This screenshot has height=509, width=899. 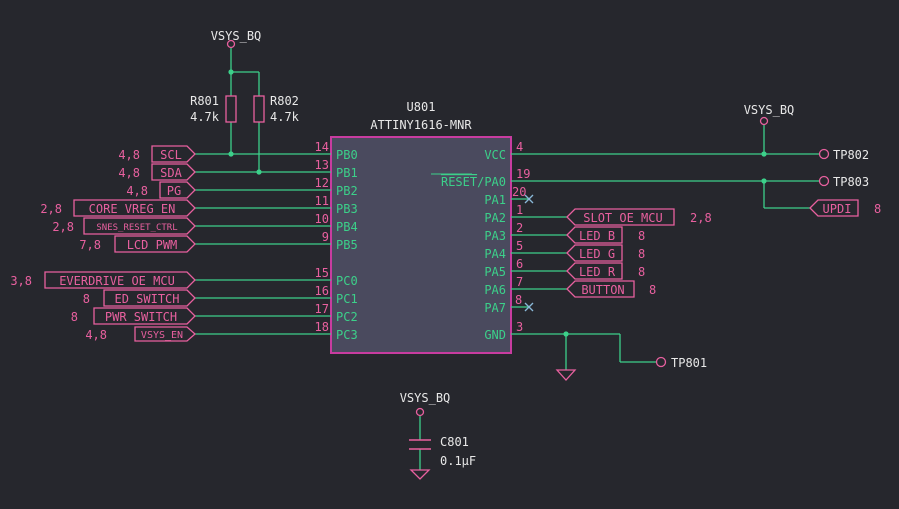 What do you see at coordinates (420, 444) in the screenshot?
I see `capacitor-c801` at bounding box center [420, 444].